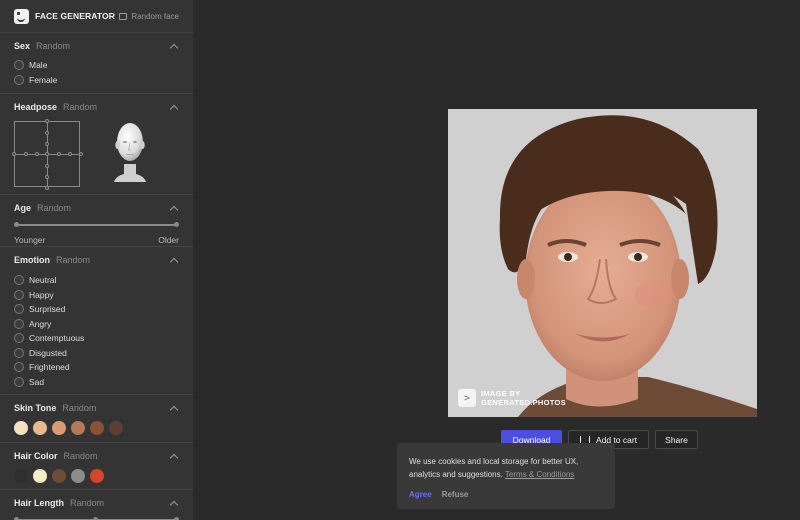 This screenshot has height=520, width=800. What do you see at coordinates (96, 280) in the screenshot?
I see `emotion-option-neutral: Neutral` at bounding box center [96, 280].